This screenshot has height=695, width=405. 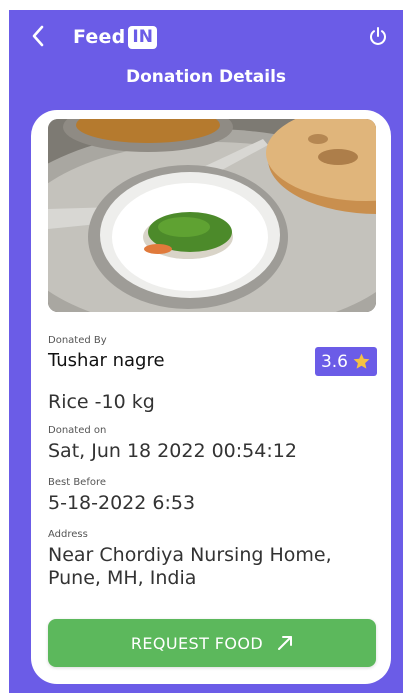 I want to click on rating-value: 3.6, so click(x=334, y=361).